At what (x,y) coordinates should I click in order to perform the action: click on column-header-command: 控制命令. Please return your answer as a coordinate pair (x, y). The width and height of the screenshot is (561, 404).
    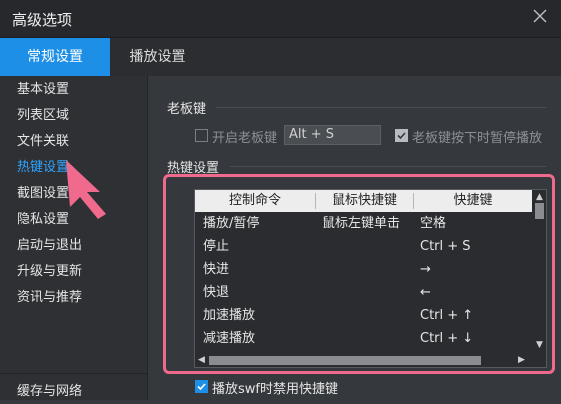
    Looking at the image, I should click on (255, 201).